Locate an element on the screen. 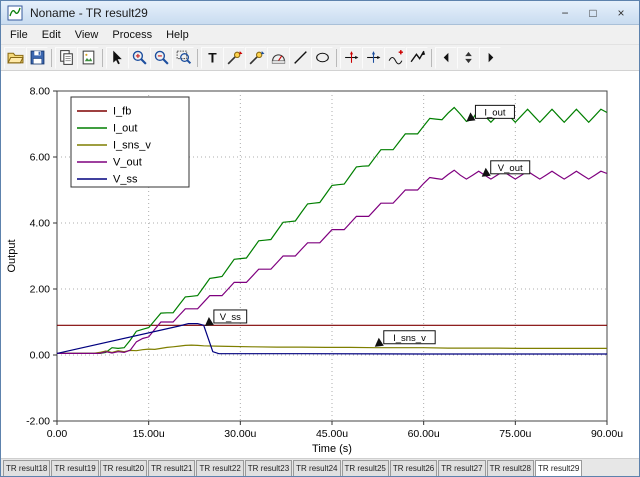  probe-current-button is located at coordinates (256, 57).